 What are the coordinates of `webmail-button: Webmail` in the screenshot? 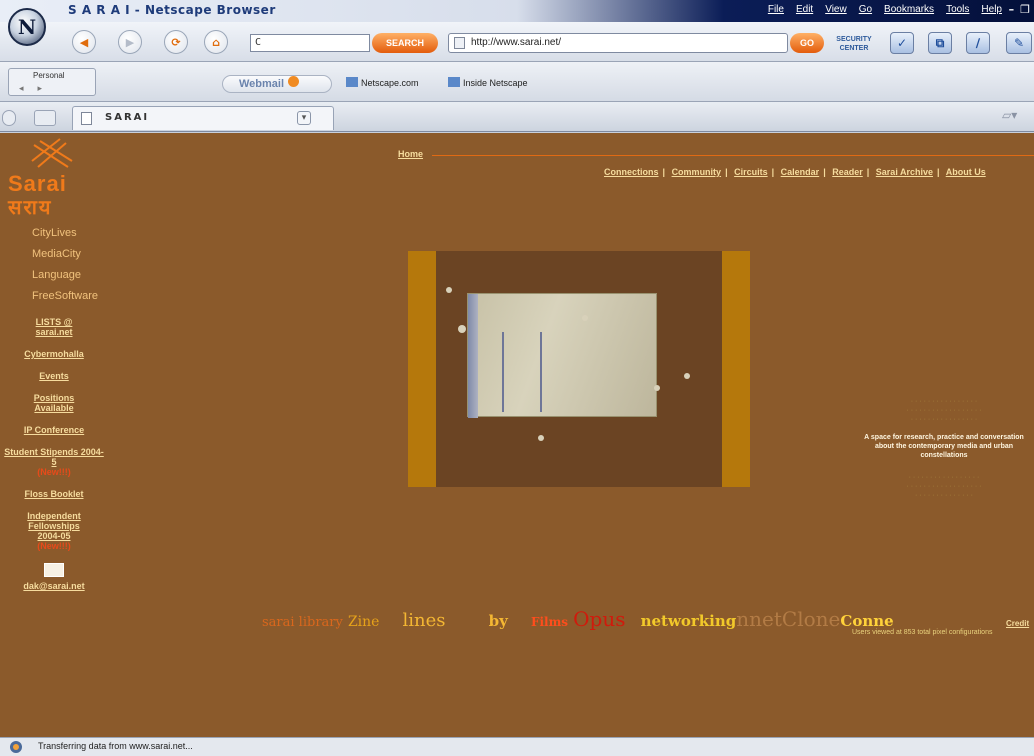 It's located at (277, 84).